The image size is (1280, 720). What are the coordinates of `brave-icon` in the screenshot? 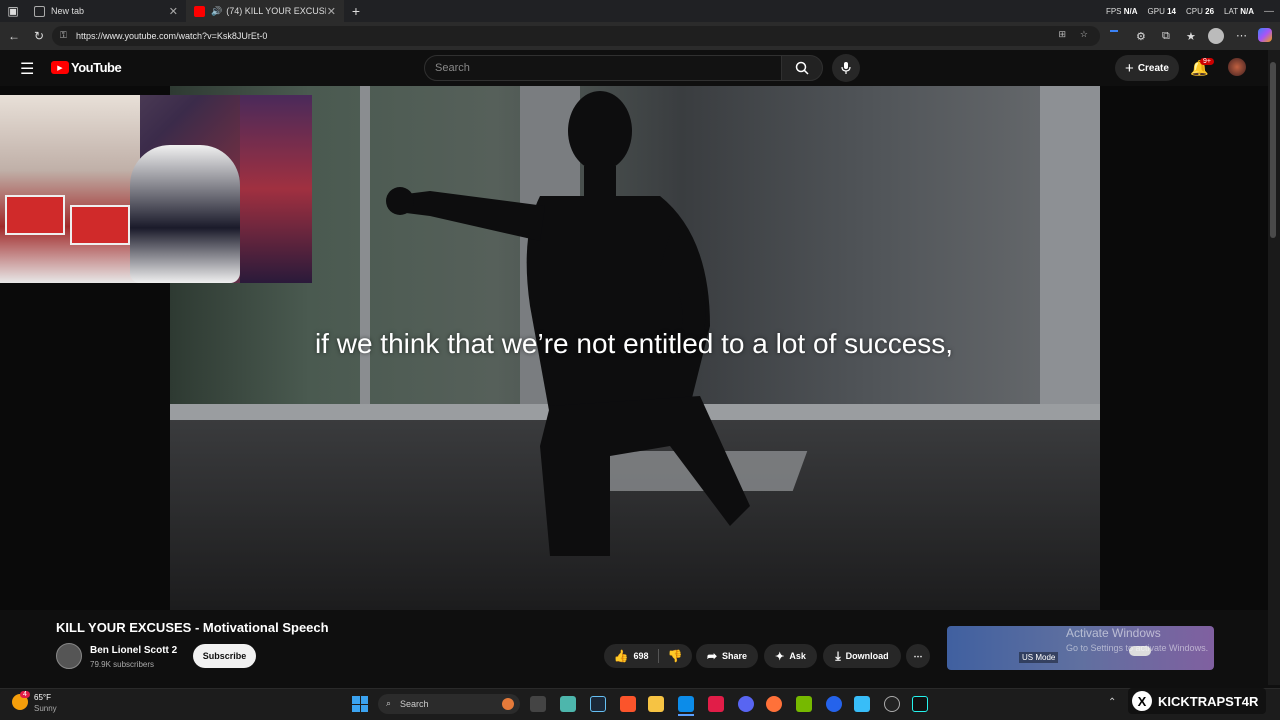 It's located at (628, 704).